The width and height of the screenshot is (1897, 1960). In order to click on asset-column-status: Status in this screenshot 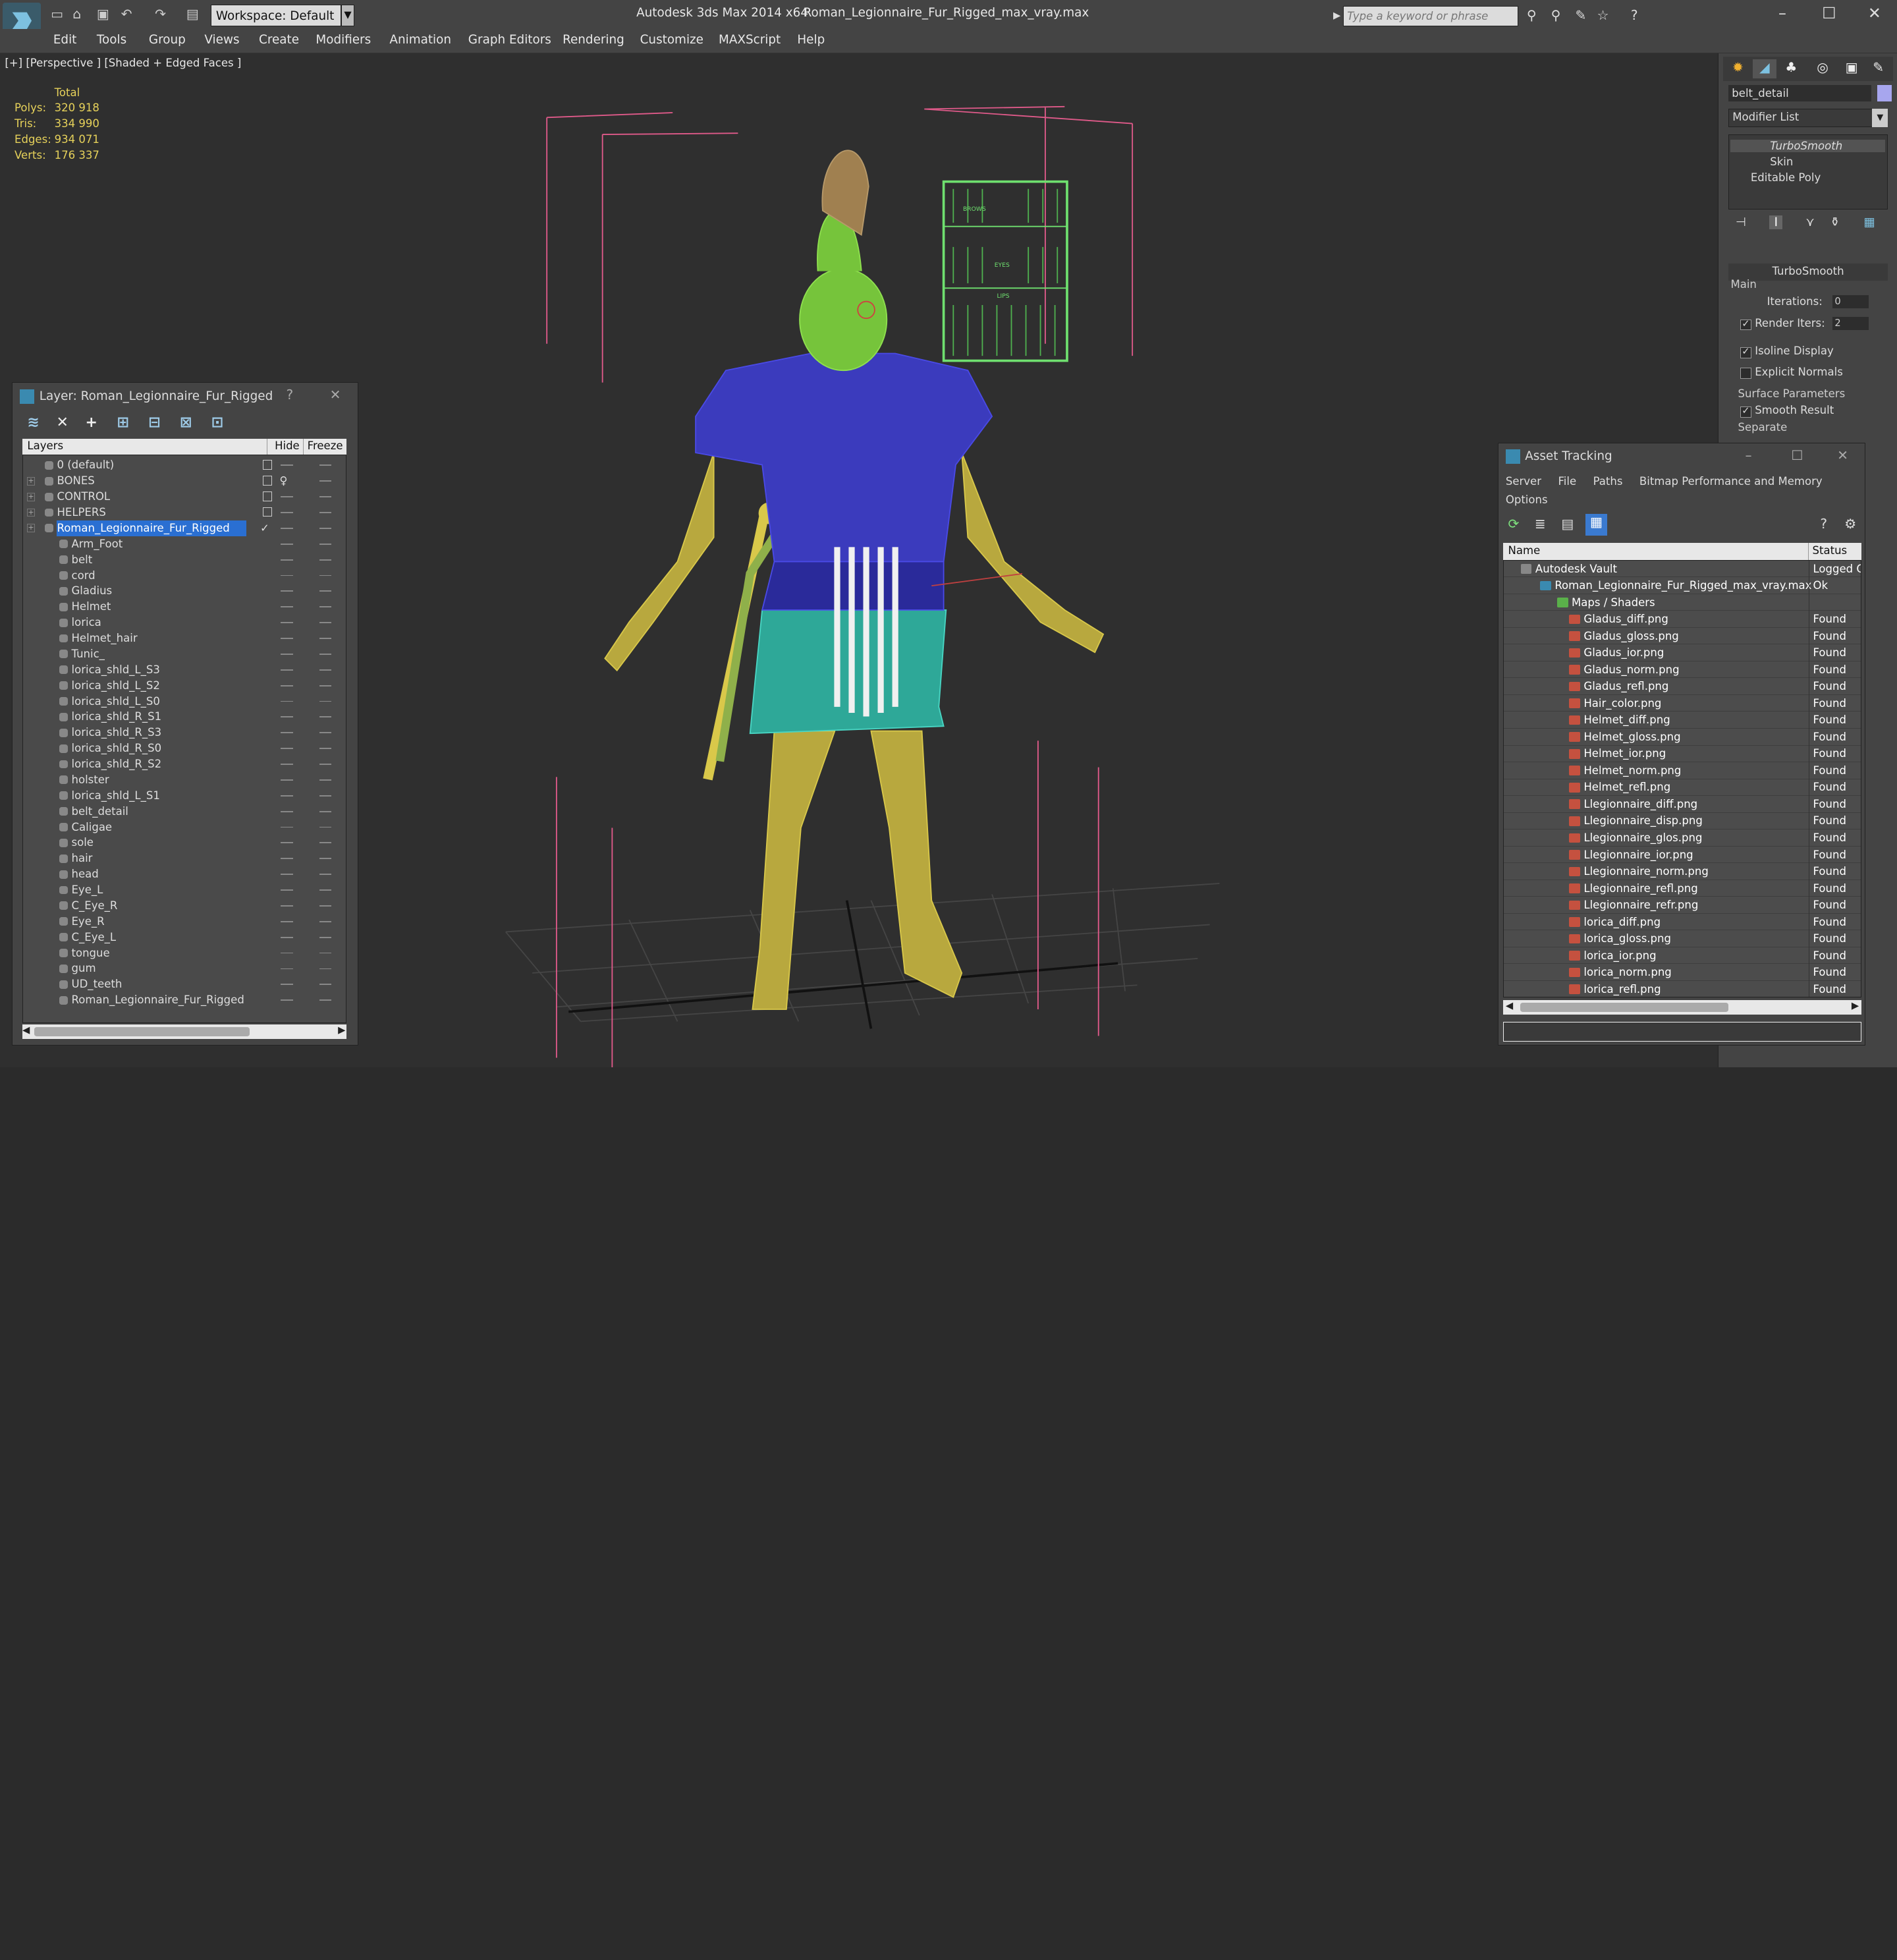, I will do `click(1828, 551)`.